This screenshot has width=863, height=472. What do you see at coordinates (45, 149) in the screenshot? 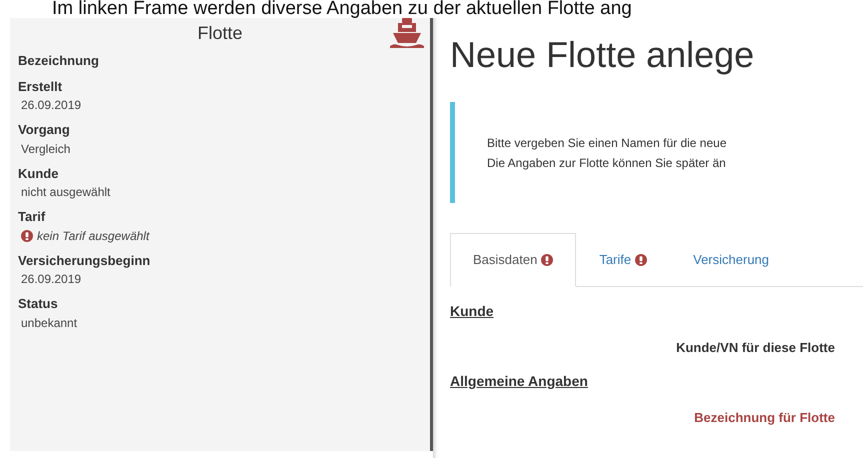
I see `field-value: Vergleich` at bounding box center [45, 149].